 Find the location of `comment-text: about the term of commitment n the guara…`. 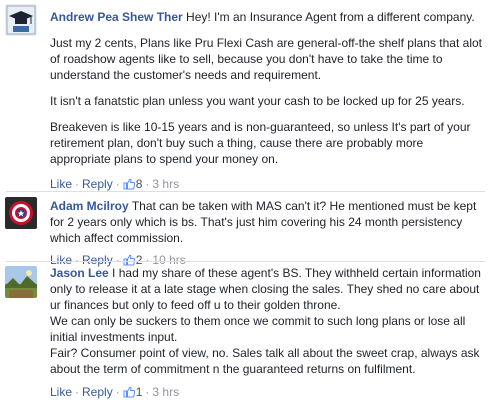

comment-text: about the term of commitment n the guara… is located at coordinates (233, 369).